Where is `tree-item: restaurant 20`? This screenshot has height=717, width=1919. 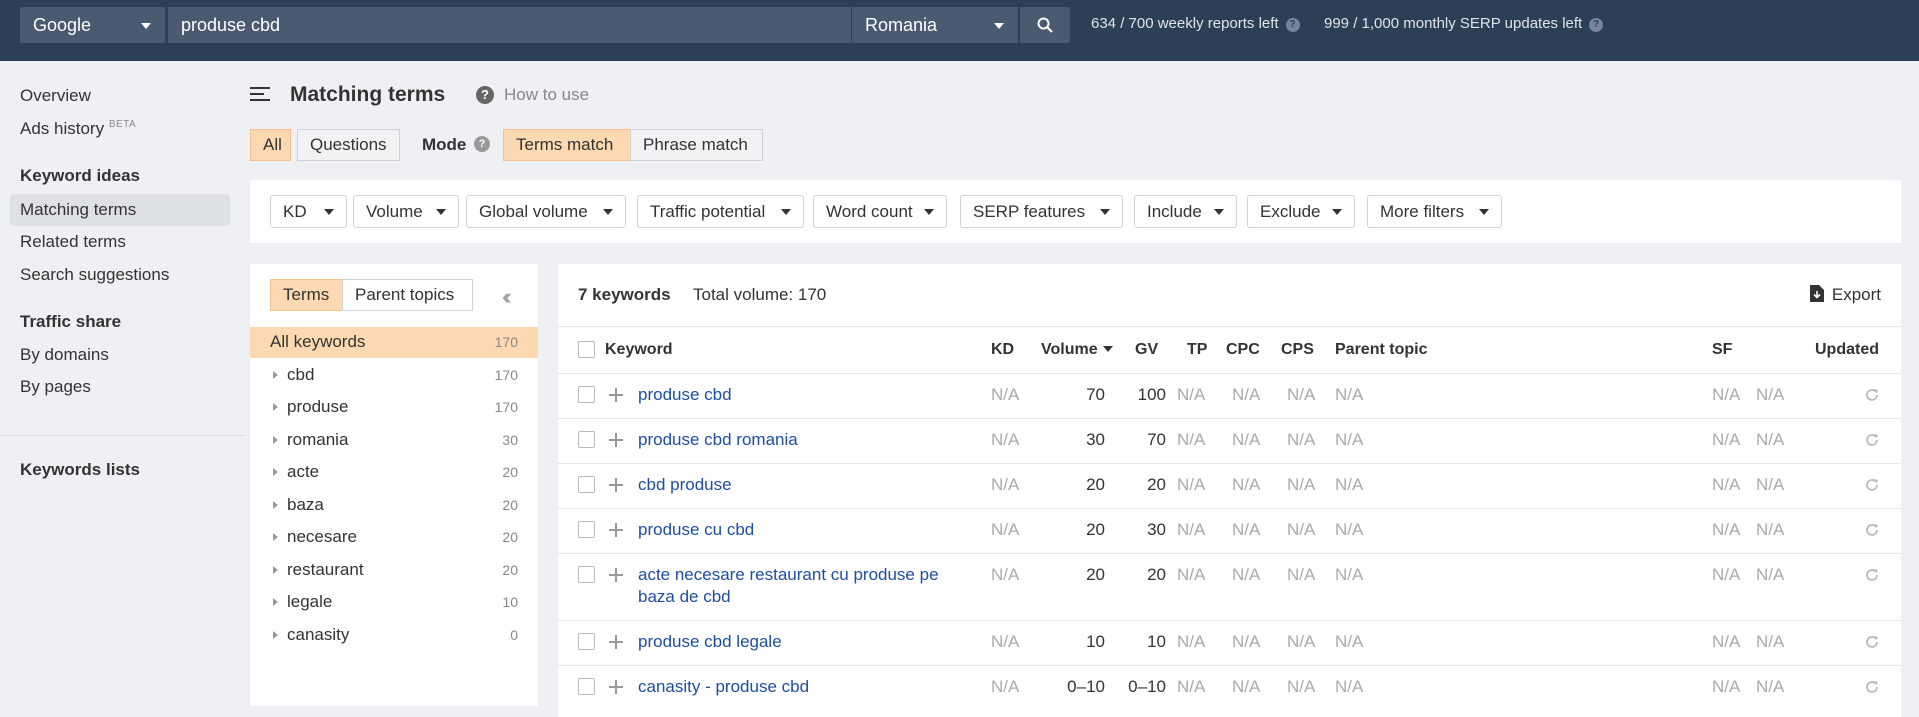 tree-item: restaurant 20 is located at coordinates (394, 570).